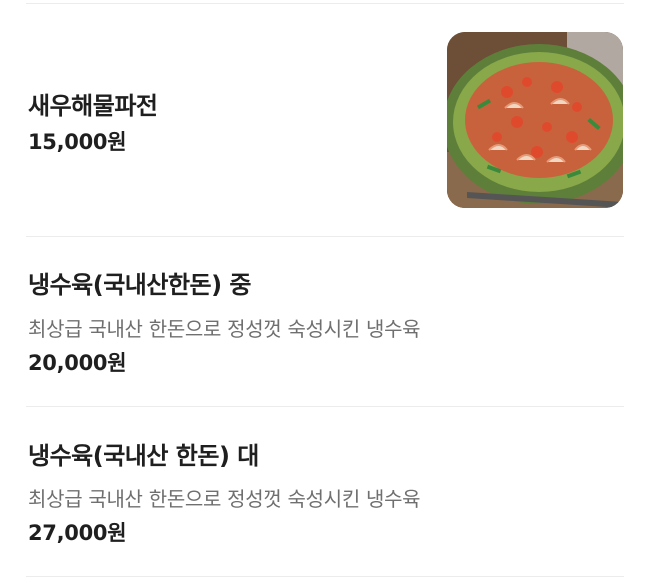 Image resolution: width=650 pixels, height=578 pixels. Describe the element at coordinates (77, 142) in the screenshot. I see `menu-item-price: 15,000원` at that location.